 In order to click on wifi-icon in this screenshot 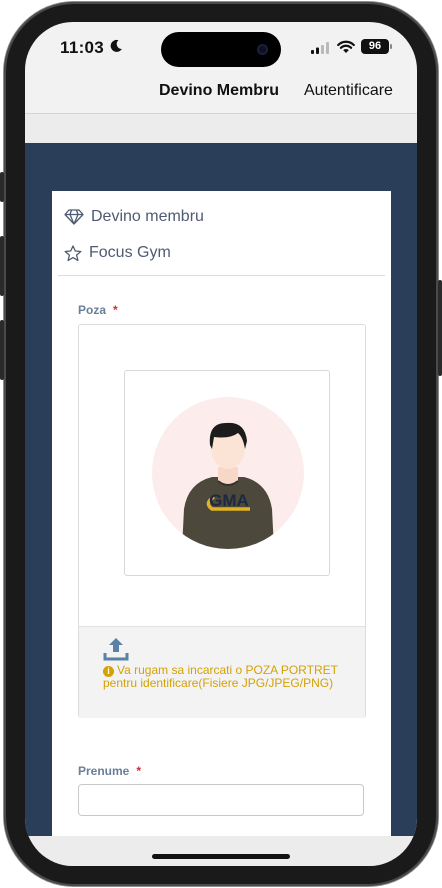, I will do `click(346, 46)`.